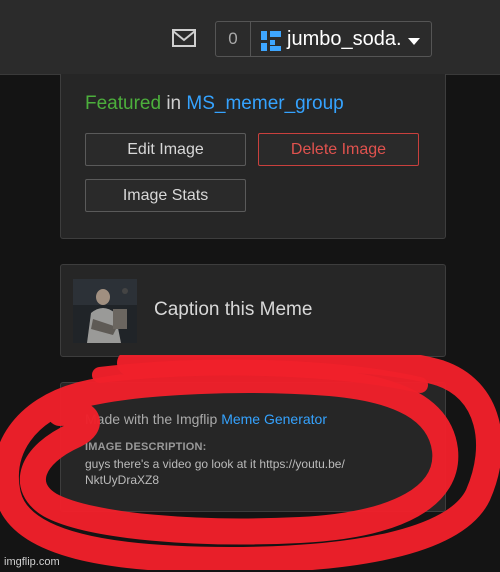 The image size is (500, 572). I want to click on meme-generator-link: Meme Generator, so click(274, 419).